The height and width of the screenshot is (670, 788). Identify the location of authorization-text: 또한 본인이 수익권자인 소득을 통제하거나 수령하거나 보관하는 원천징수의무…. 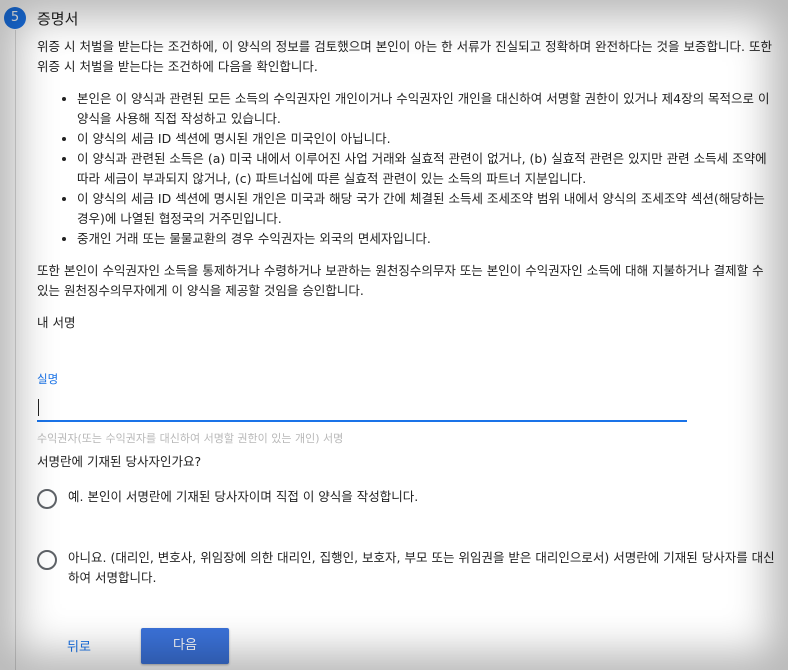
(400, 280).